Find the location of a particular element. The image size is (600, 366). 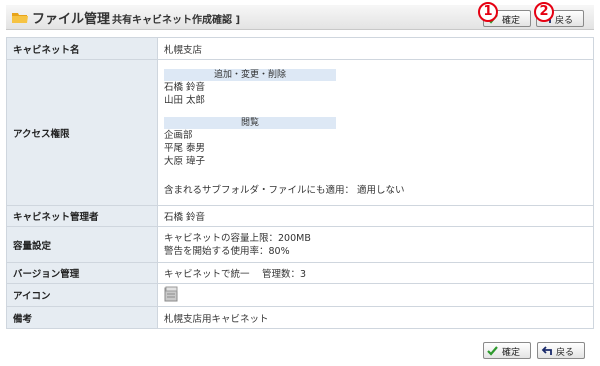

page-subtitle: [ 共有キャビネット作成確認 ] is located at coordinates (172, 20).